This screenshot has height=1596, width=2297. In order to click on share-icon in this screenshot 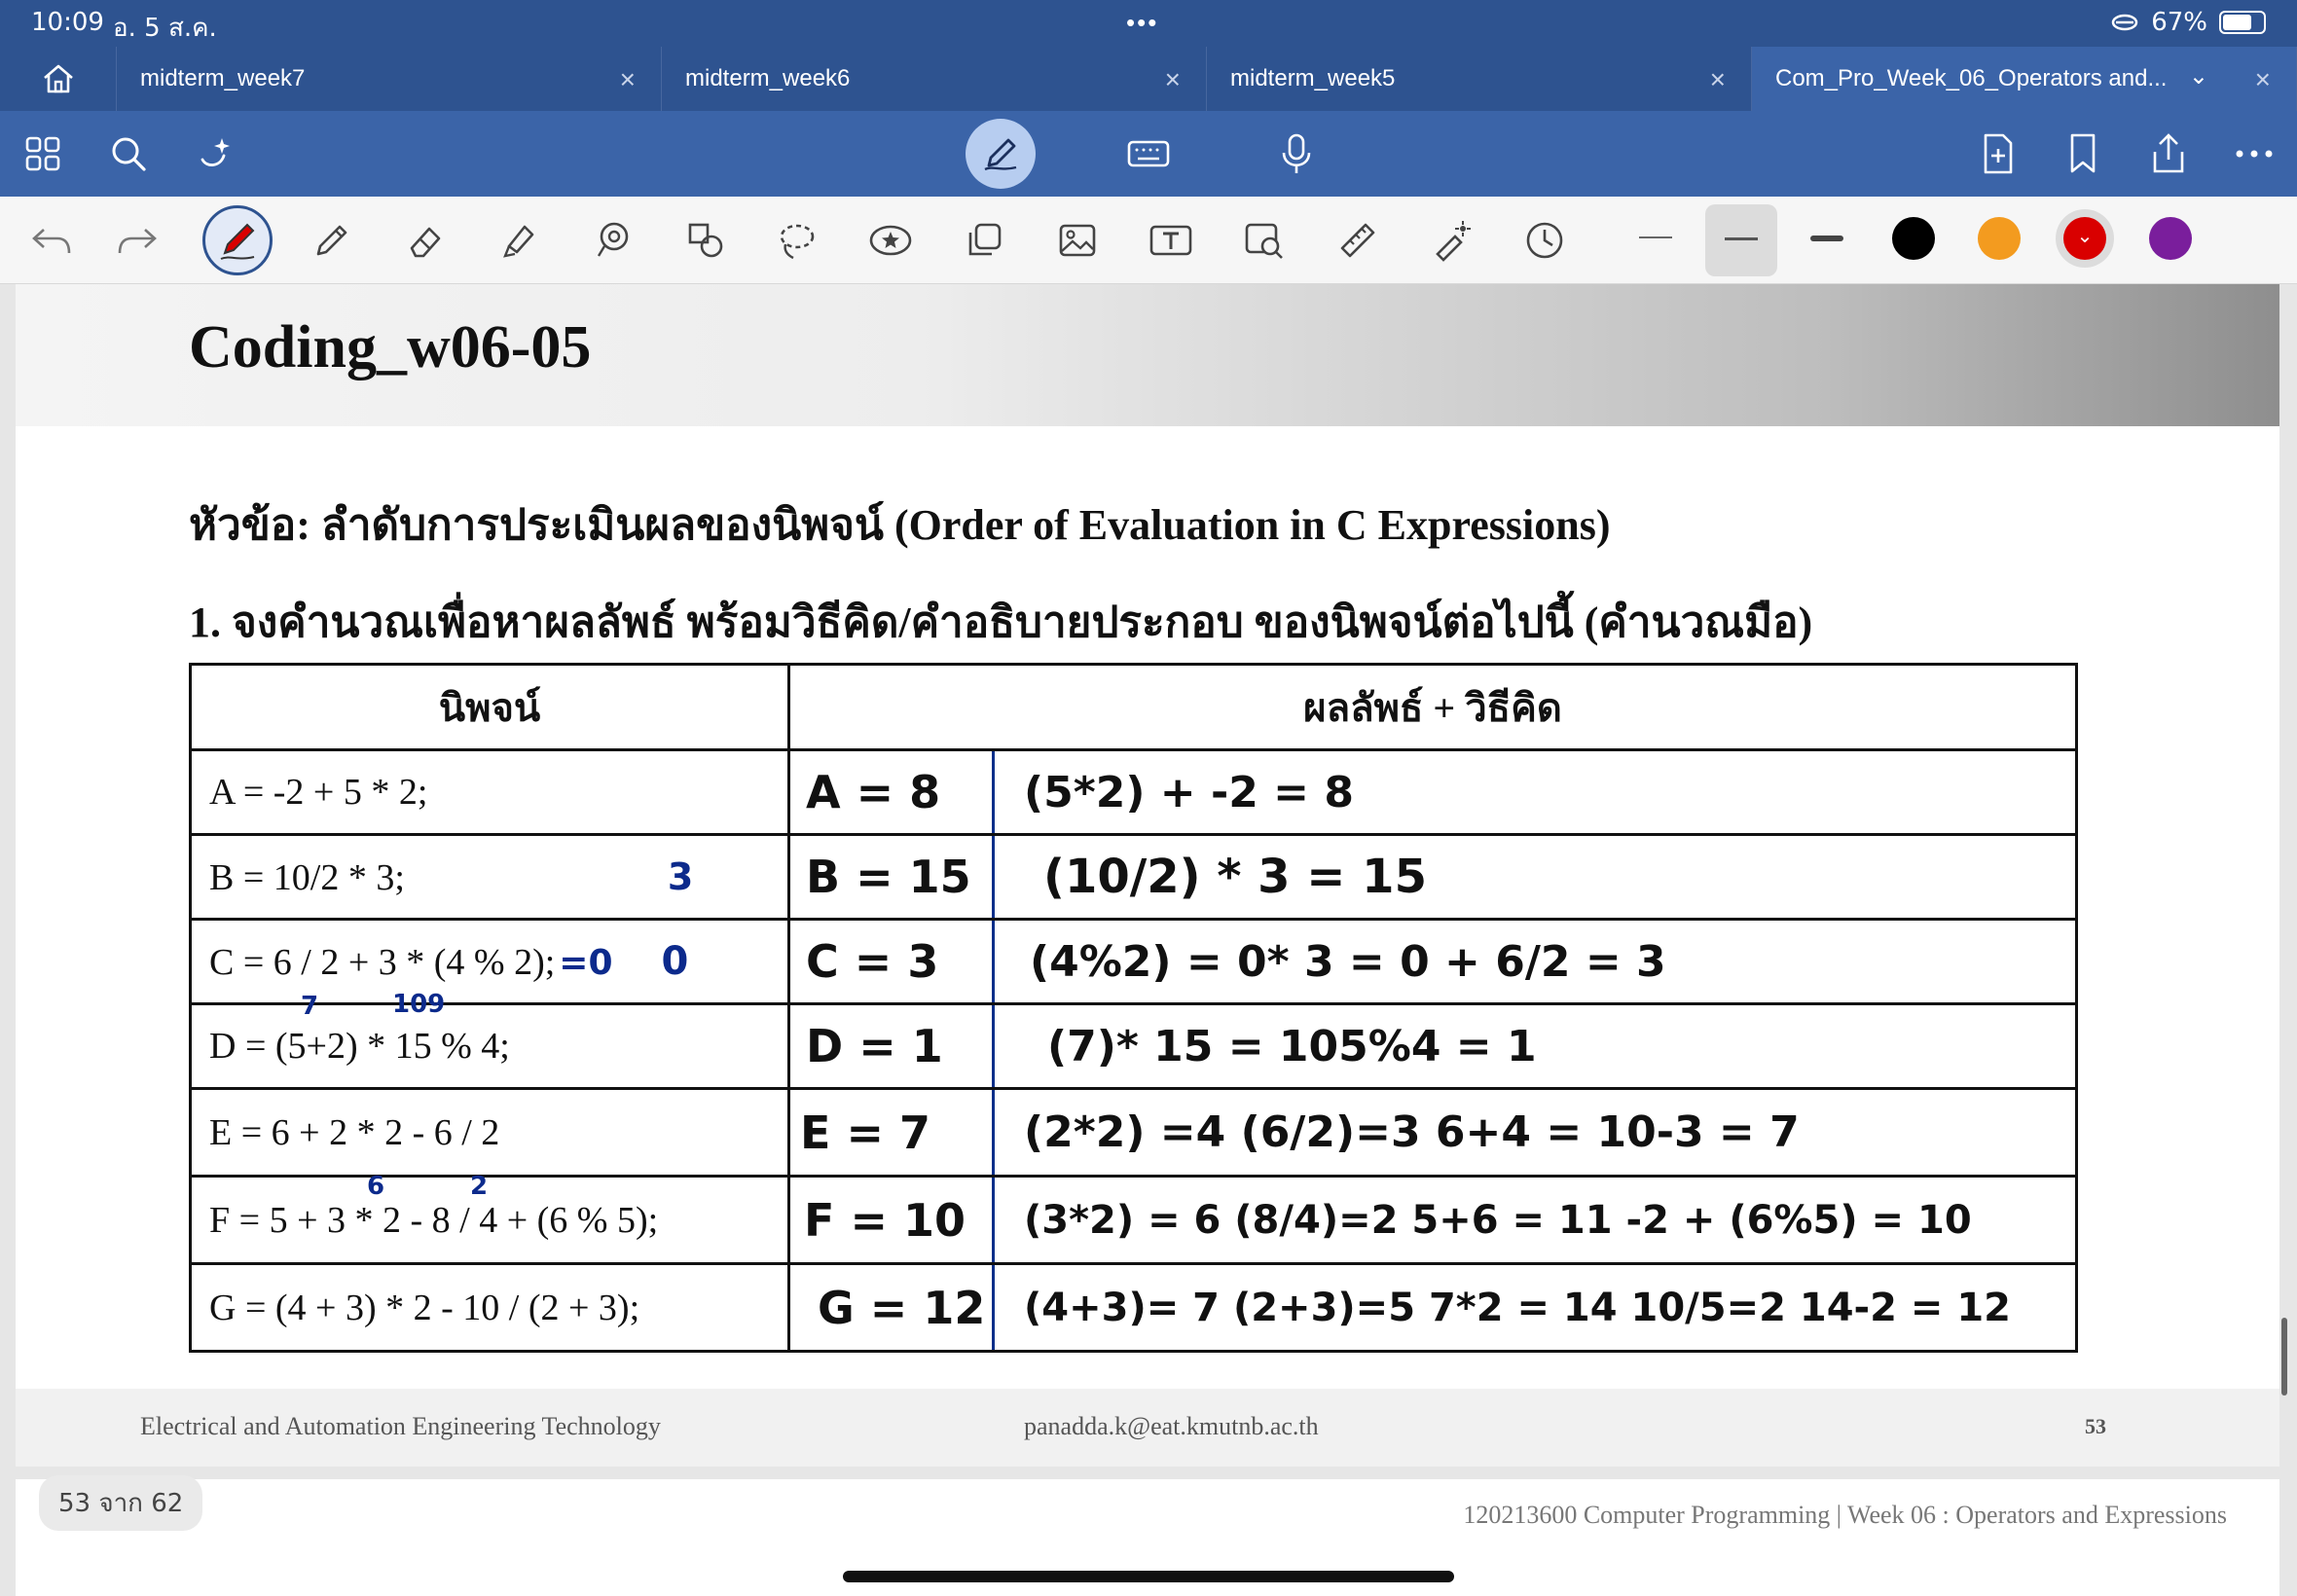, I will do `click(2168, 153)`.